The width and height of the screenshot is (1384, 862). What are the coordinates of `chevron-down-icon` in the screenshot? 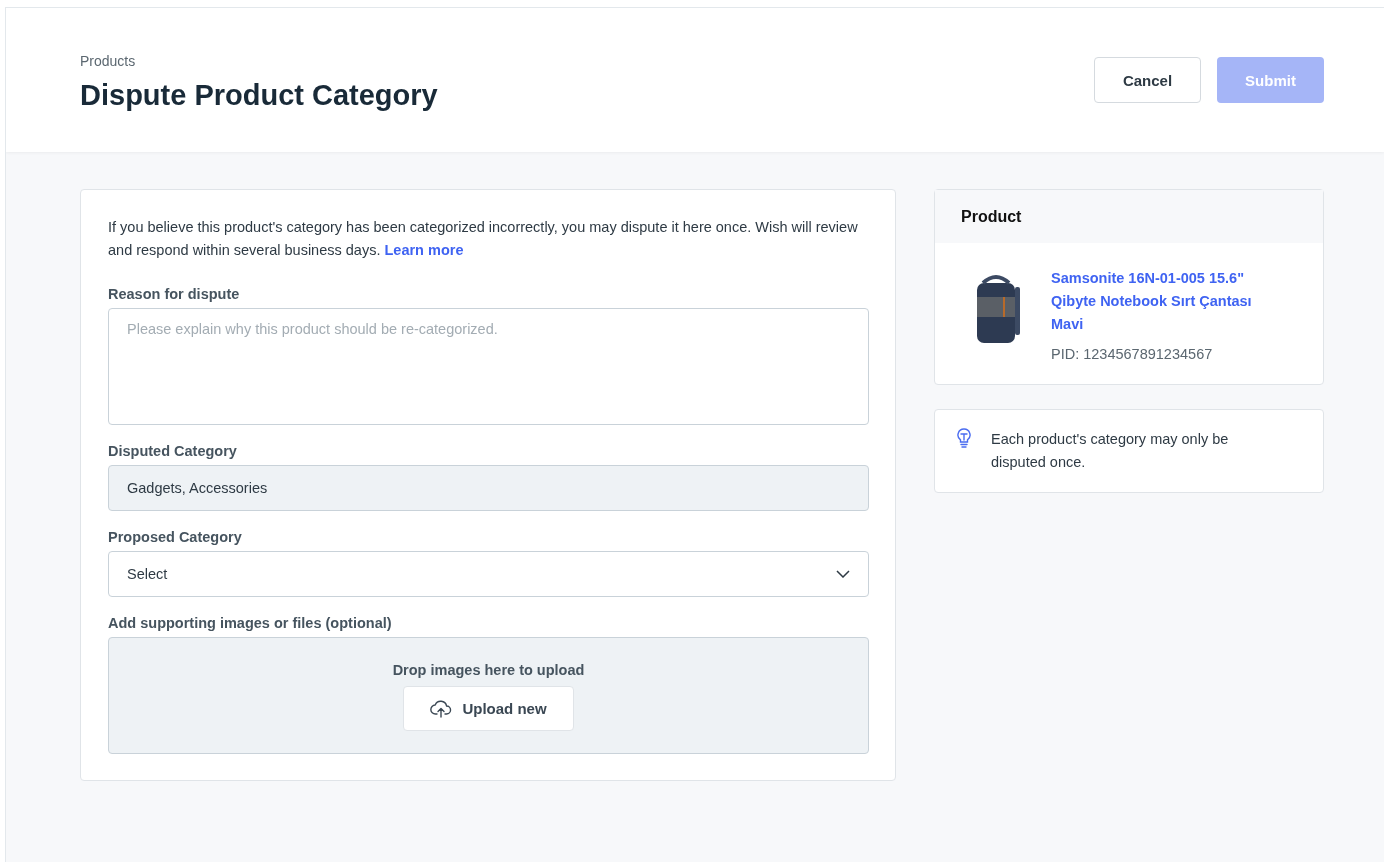 It's located at (843, 574).